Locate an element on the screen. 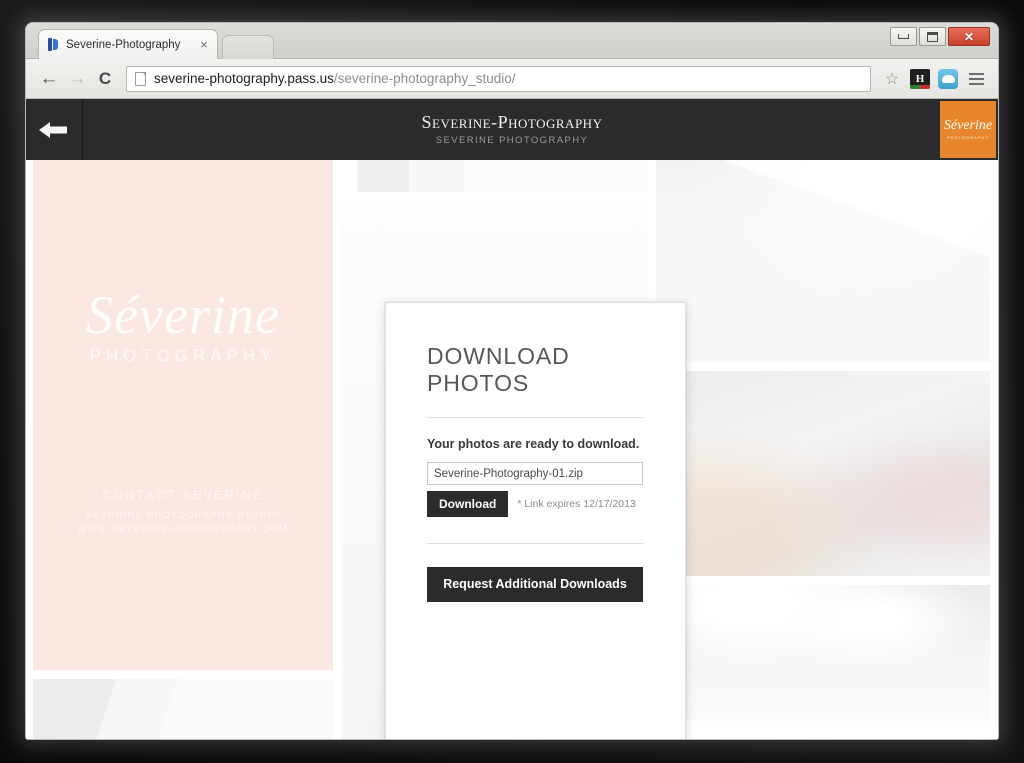 This screenshot has height=763, width=1024. browser-tabstrip: Severine-Photography × ✕ is located at coordinates (512, 41).